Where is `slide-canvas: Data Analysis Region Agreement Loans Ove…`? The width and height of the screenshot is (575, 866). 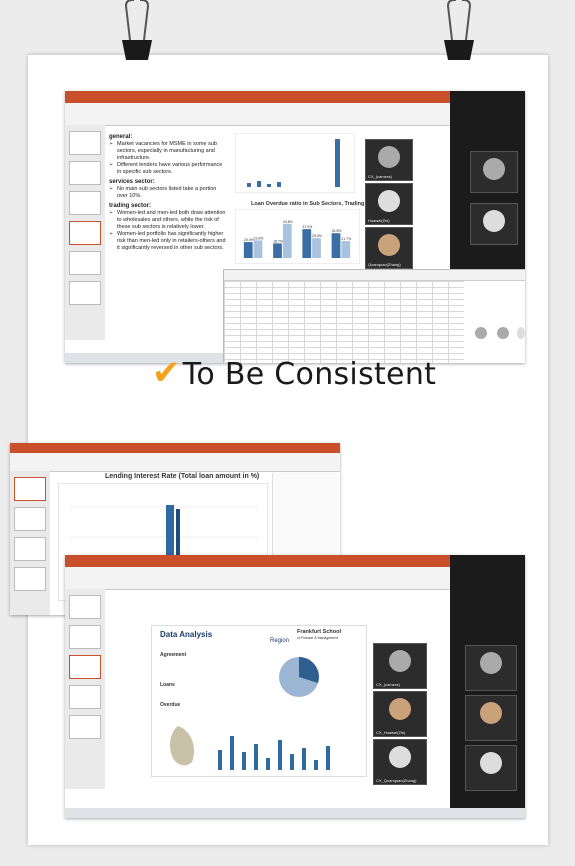
slide-canvas: Data Analysis Region Agreement Loans Ove… is located at coordinates (259, 701).